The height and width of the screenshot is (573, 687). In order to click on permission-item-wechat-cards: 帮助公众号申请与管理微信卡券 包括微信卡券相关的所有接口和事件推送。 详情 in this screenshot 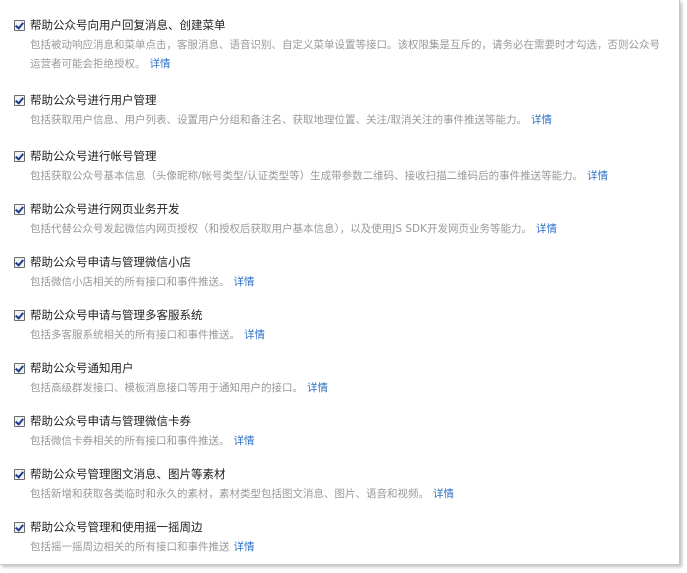, I will do `click(344, 438)`.